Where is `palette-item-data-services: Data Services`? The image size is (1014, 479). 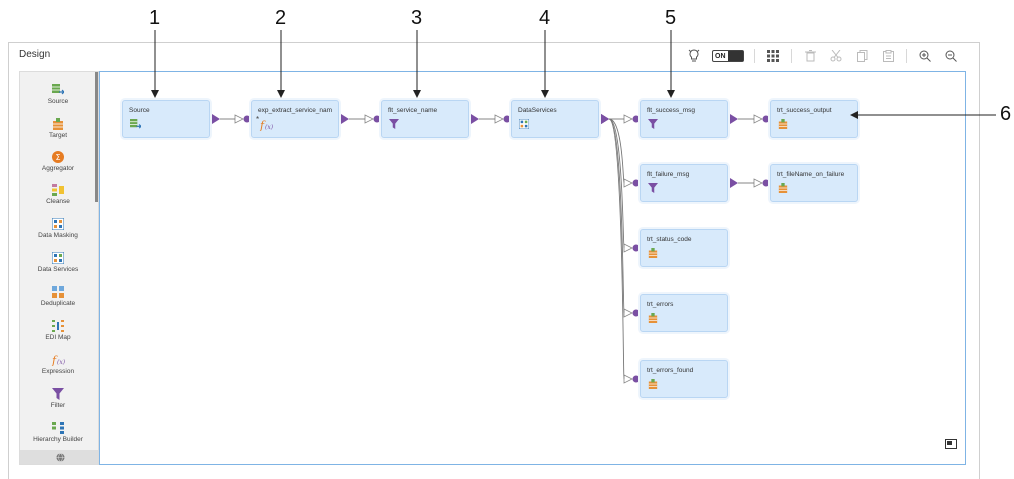
palette-item-data-services: Data Services is located at coordinates (58, 262).